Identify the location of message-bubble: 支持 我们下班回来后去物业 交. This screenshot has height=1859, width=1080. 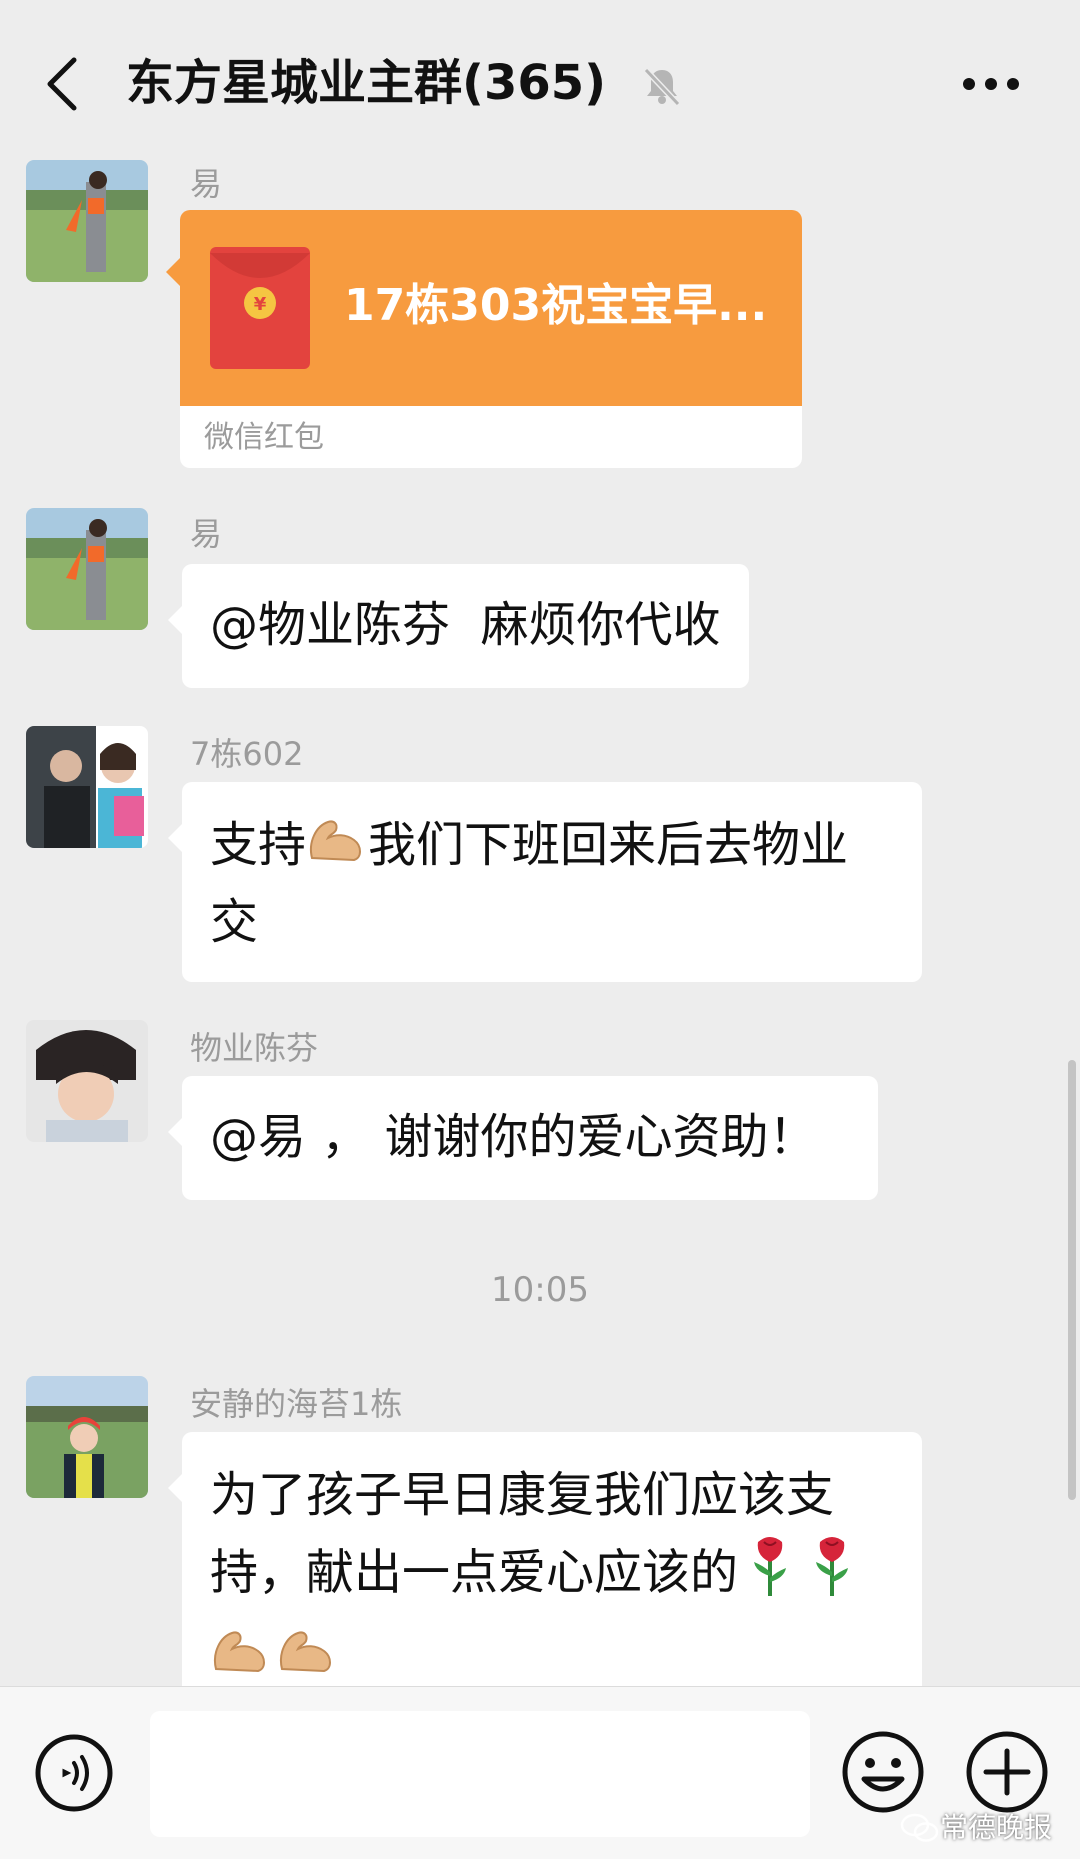
(545, 882).